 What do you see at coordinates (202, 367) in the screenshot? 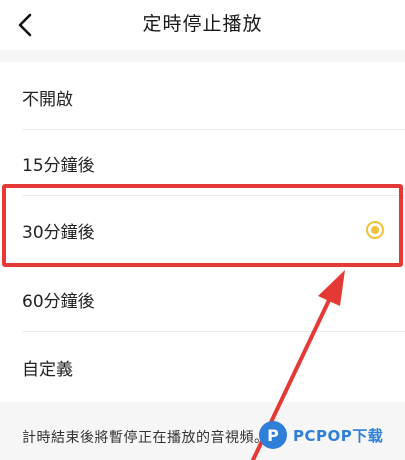
I see `option-custom: 自定義` at bounding box center [202, 367].